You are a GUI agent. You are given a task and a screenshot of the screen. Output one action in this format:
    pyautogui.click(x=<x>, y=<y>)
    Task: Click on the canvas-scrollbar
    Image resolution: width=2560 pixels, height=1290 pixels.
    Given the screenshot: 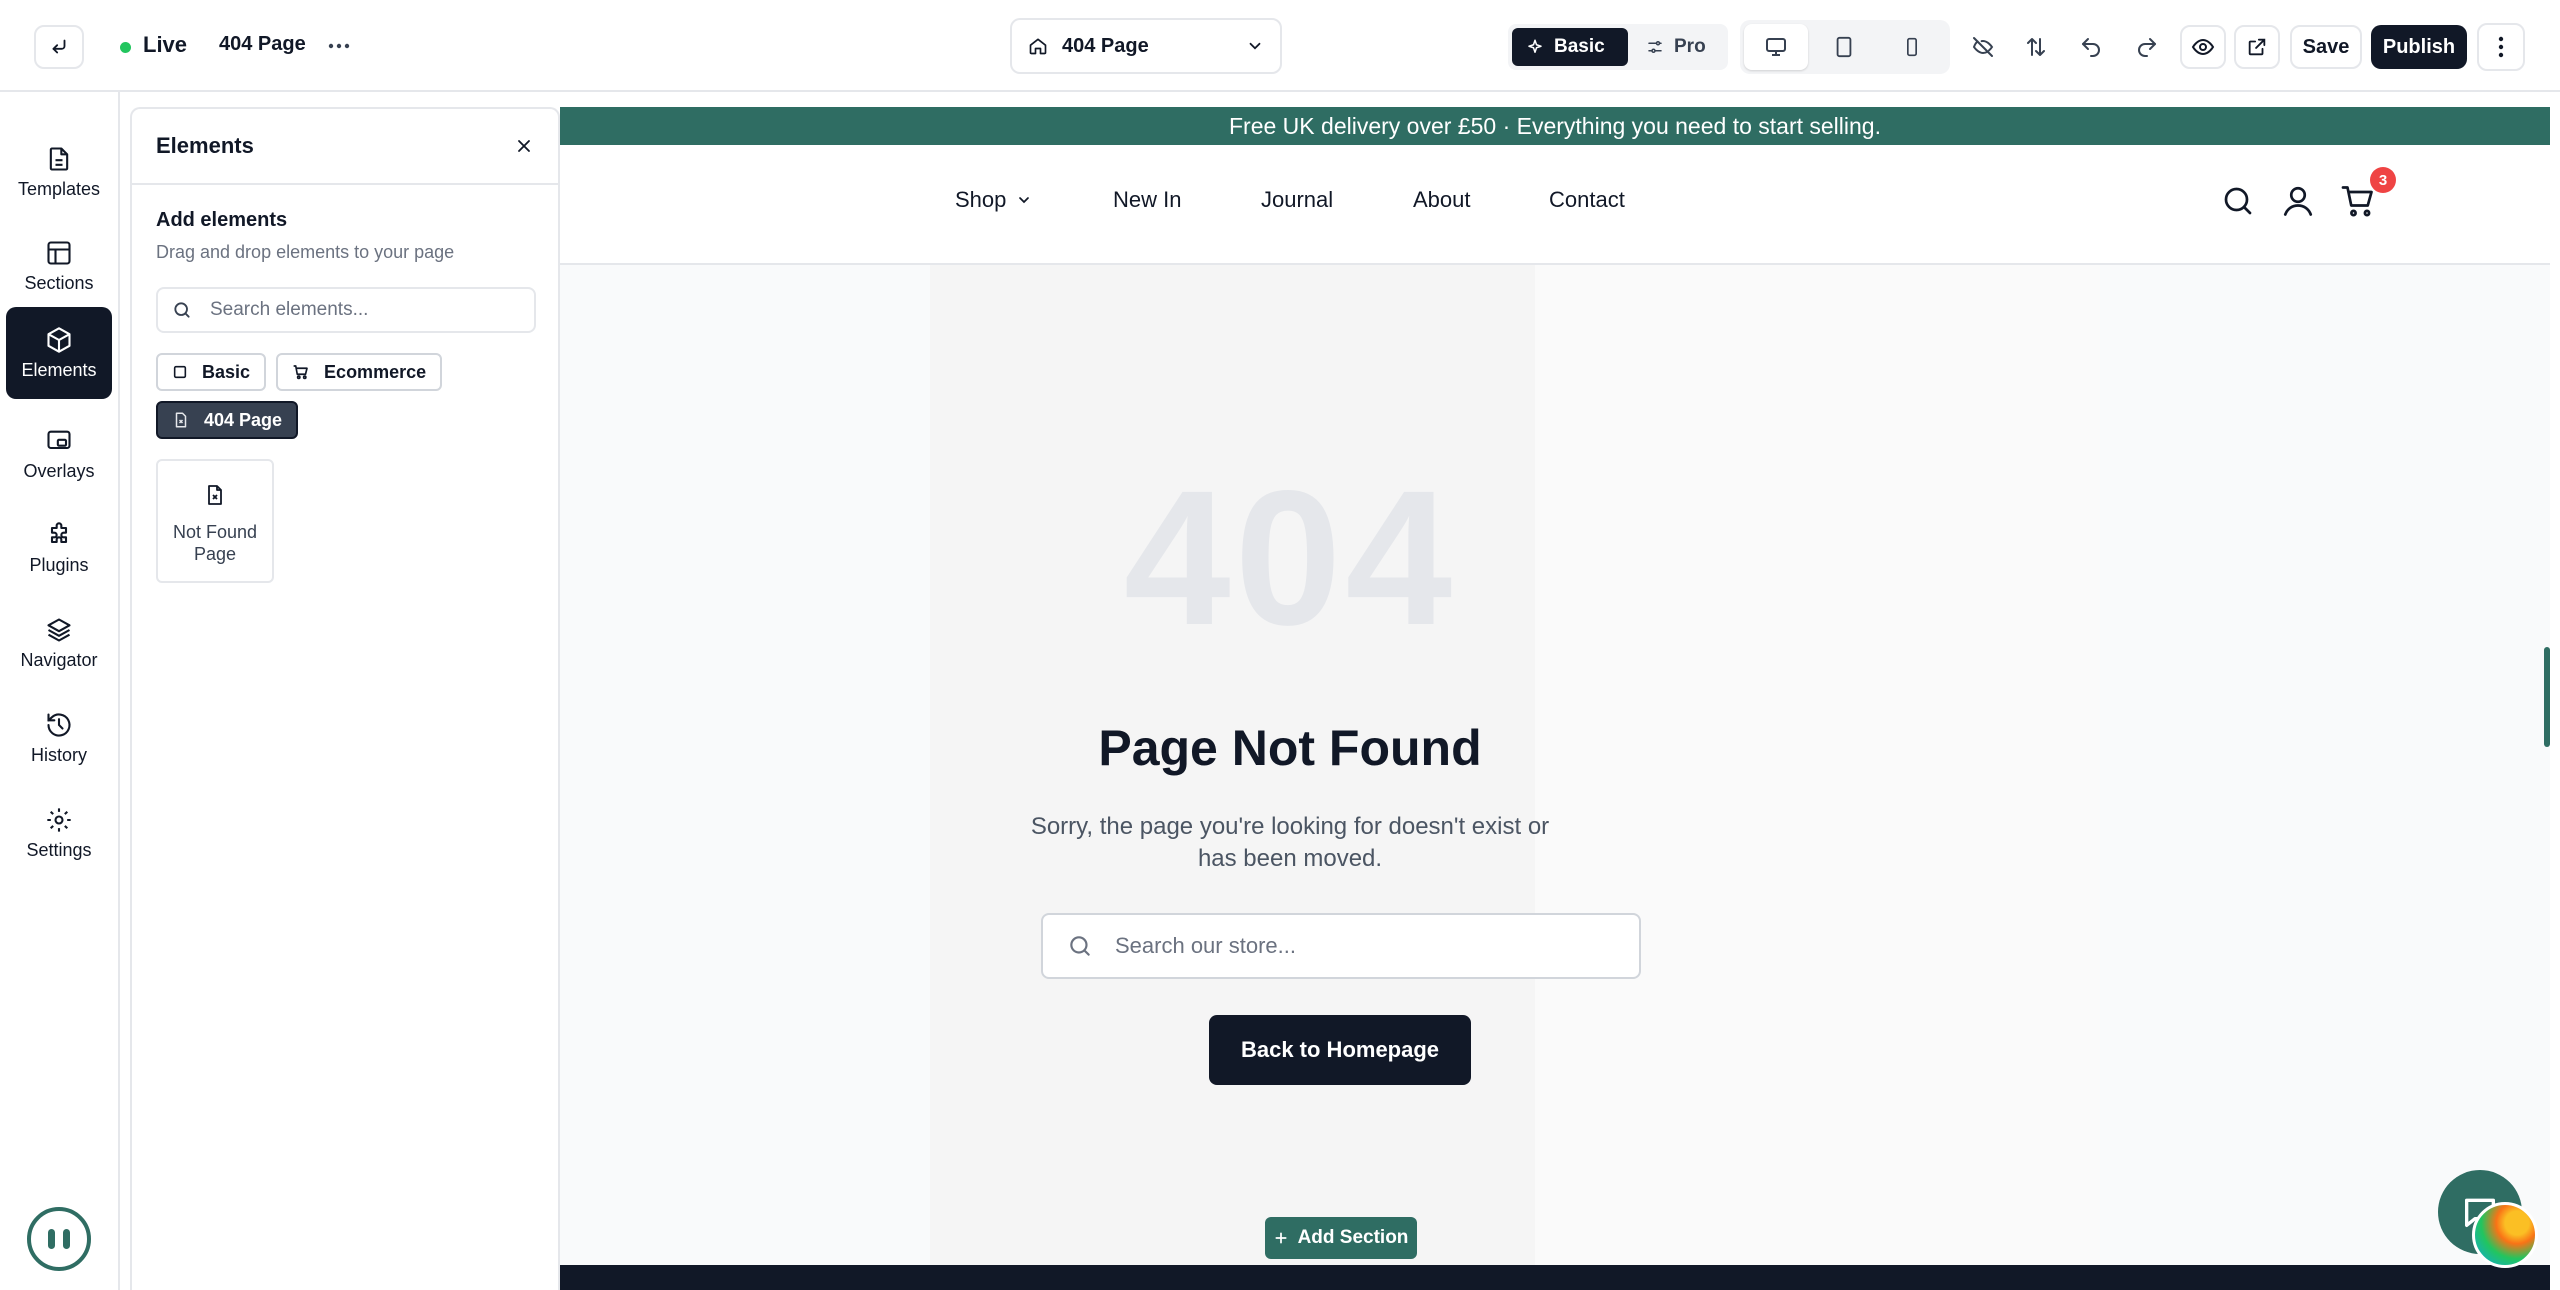 What is the action you would take?
    pyautogui.click(x=2547, y=697)
    